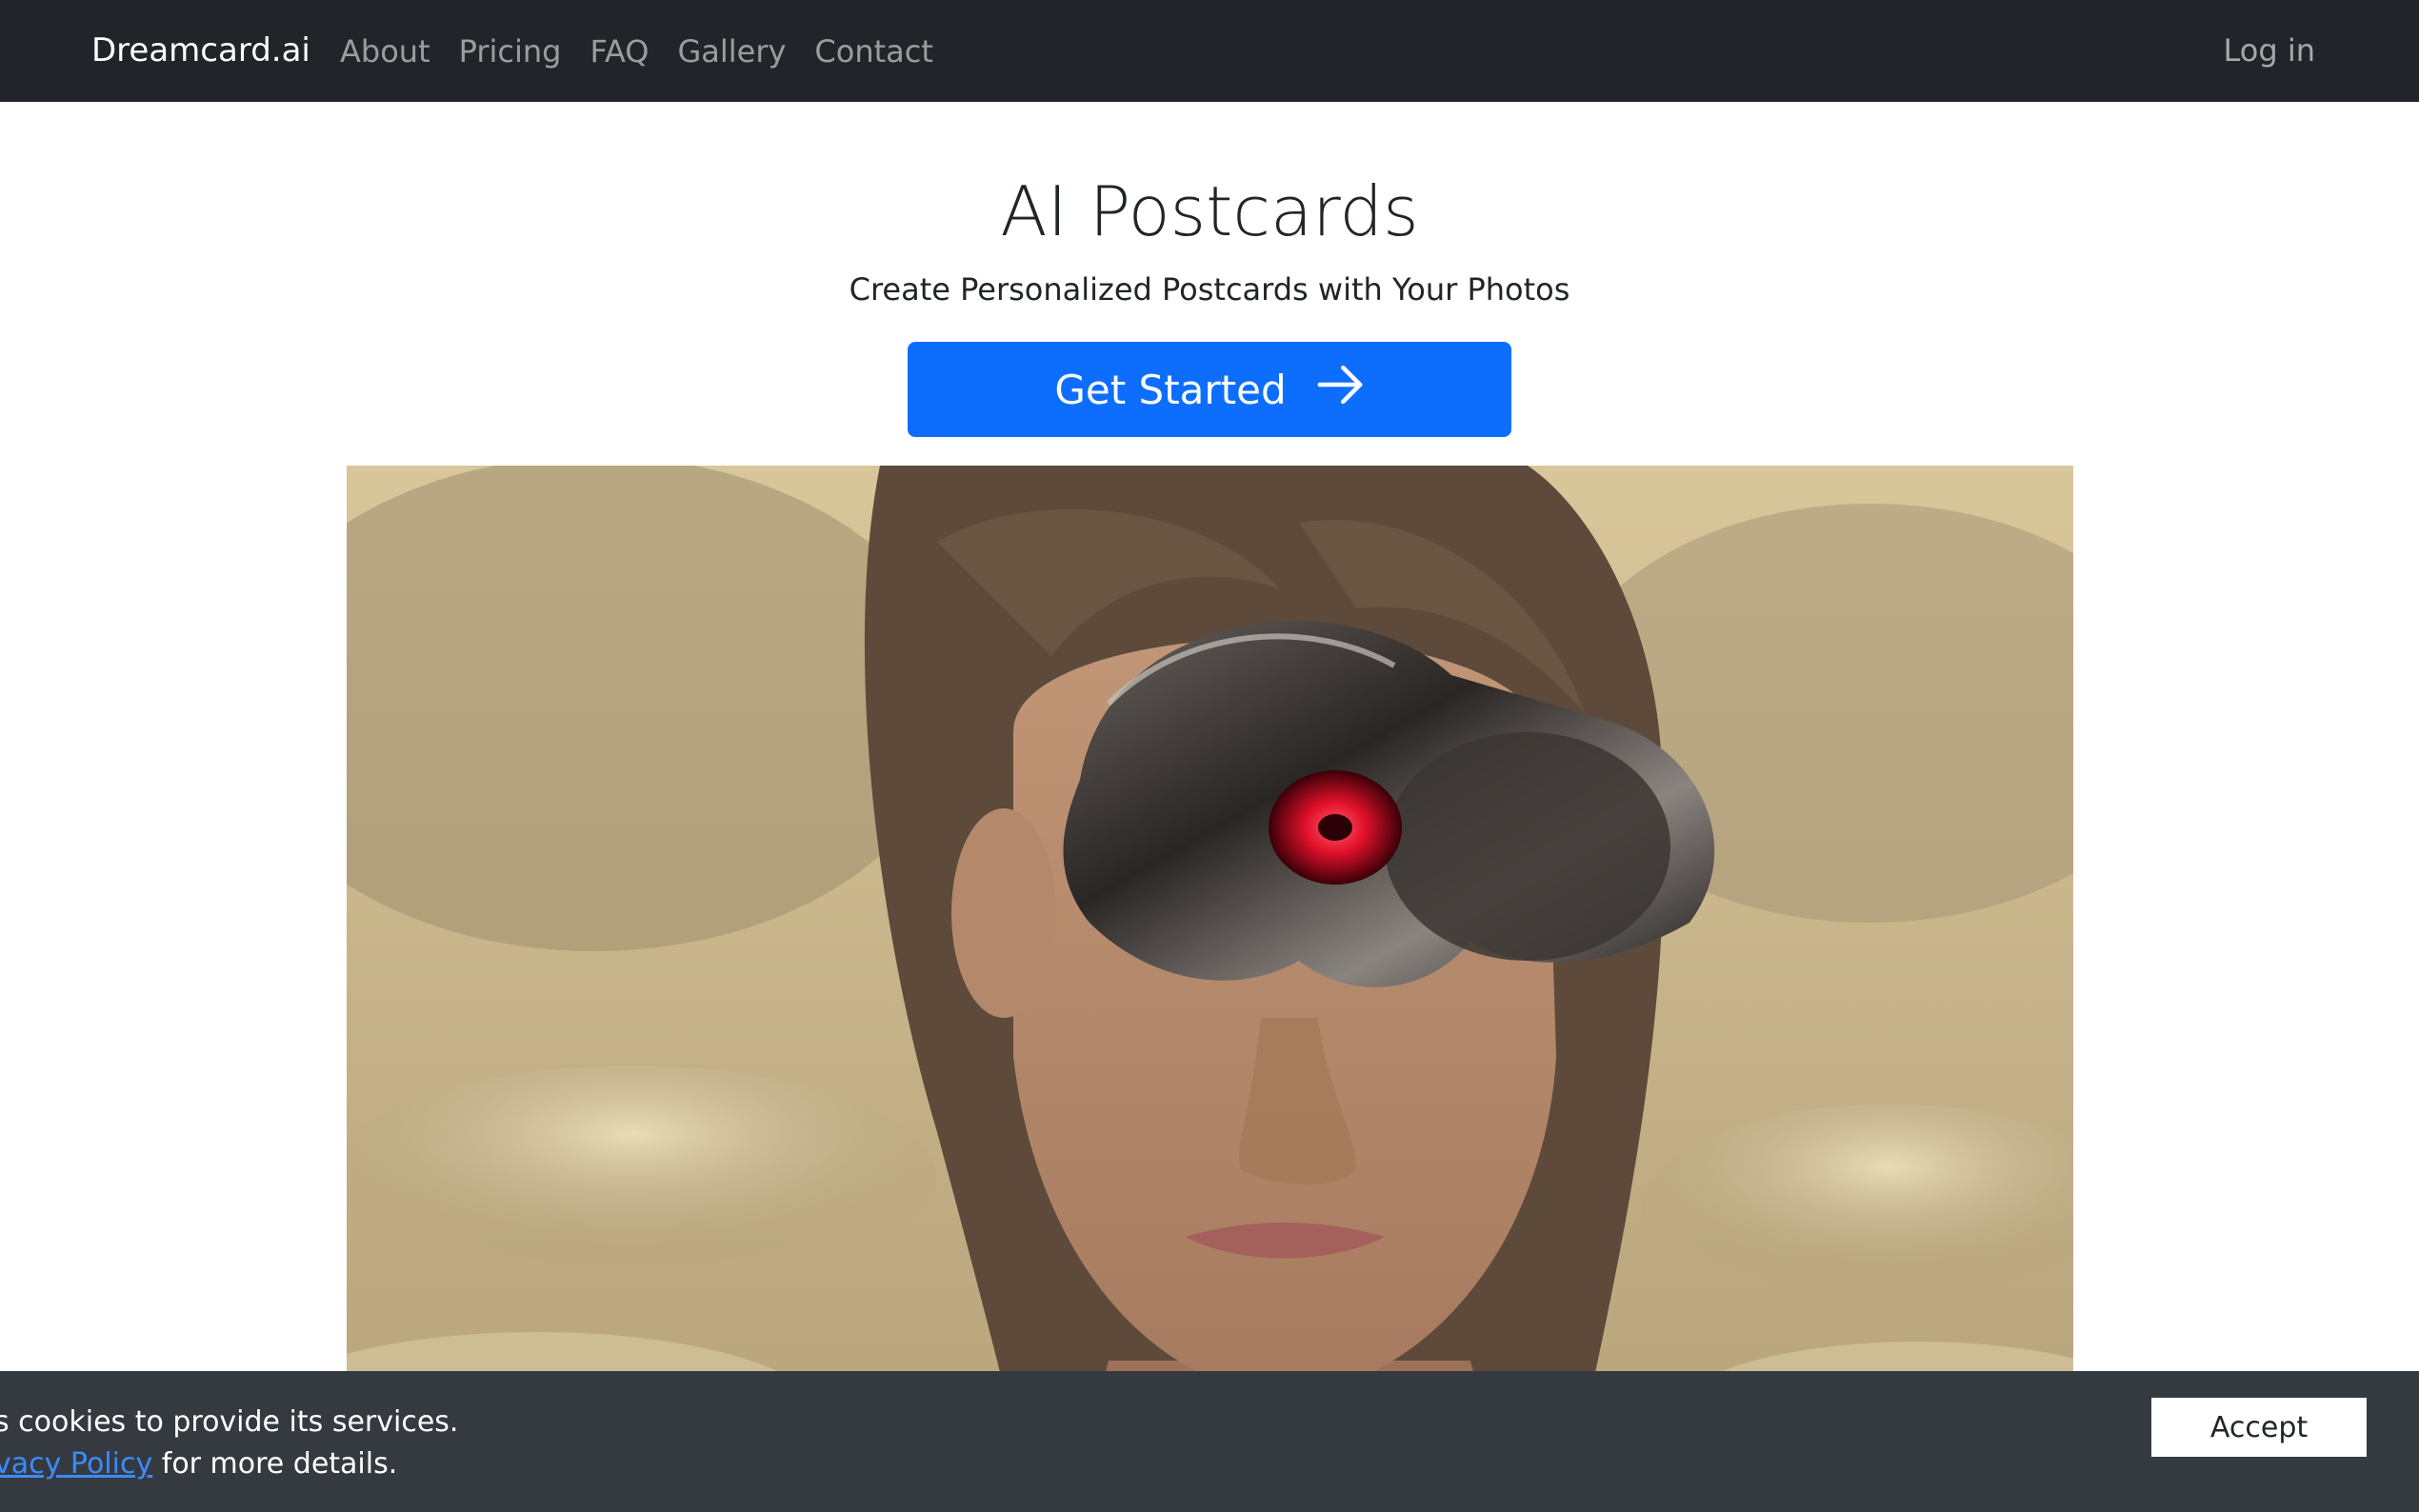  What do you see at coordinates (619, 51) in the screenshot?
I see `nav-link-faq: FAQ` at bounding box center [619, 51].